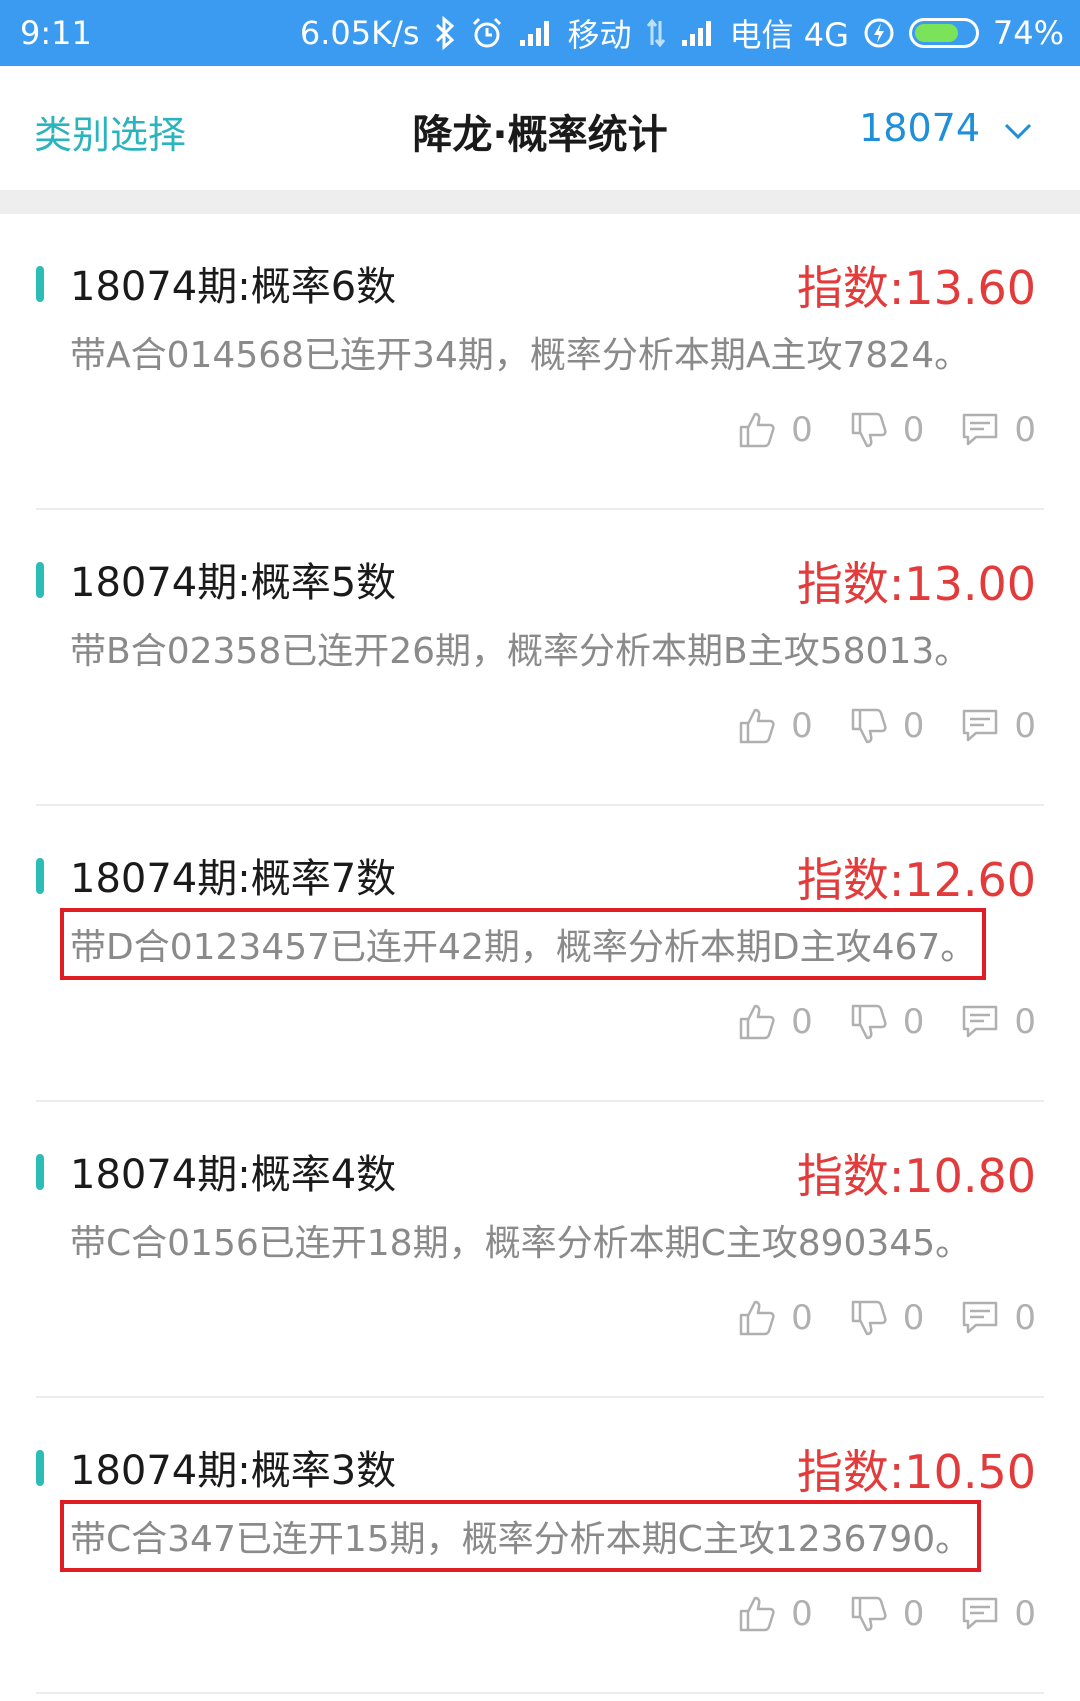 This screenshot has width=1080, height=1701. What do you see at coordinates (233, 879) in the screenshot?
I see `item-title: 18074期:概率7数` at bounding box center [233, 879].